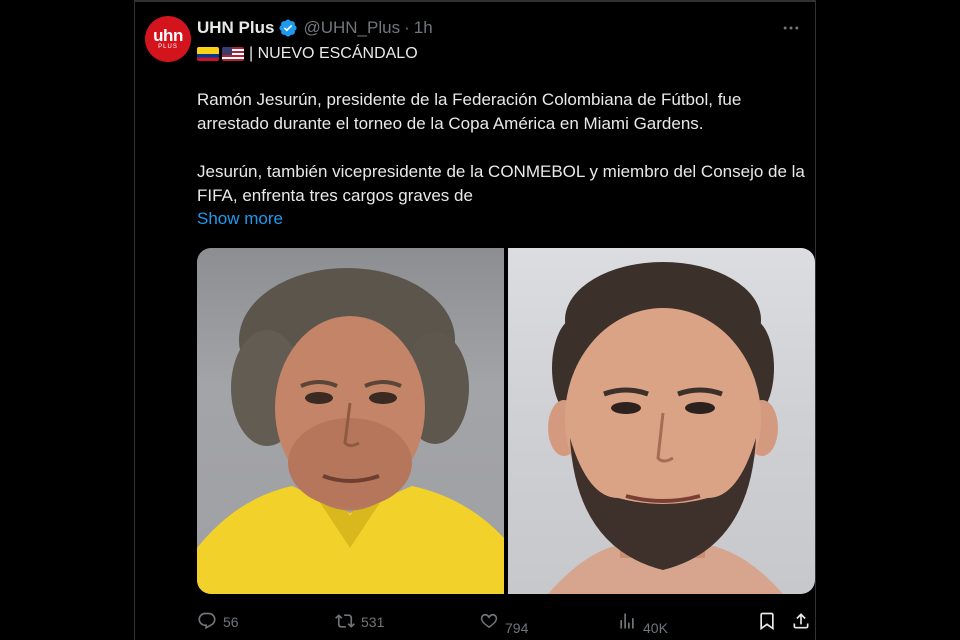  Describe the element at coordinates (475, 1) in the screenshot. I see `divider` at that location.